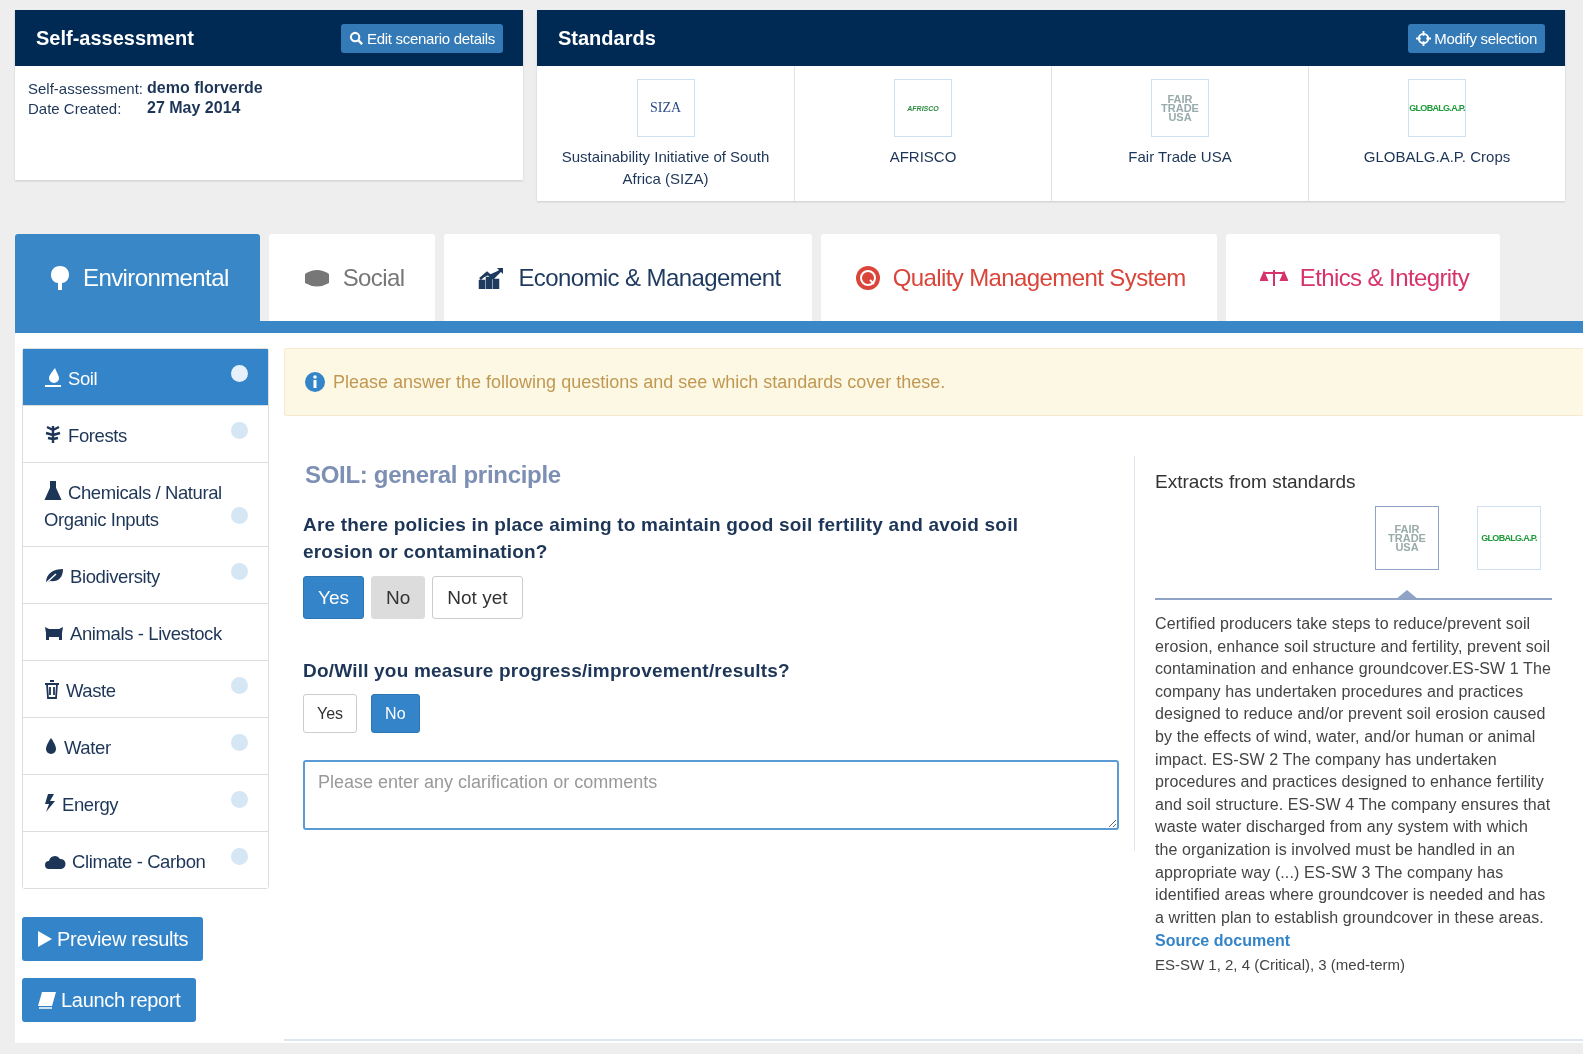 The image size is (1583, 1054). I want to click on sidebar-item: Soil, so click(145, 377).